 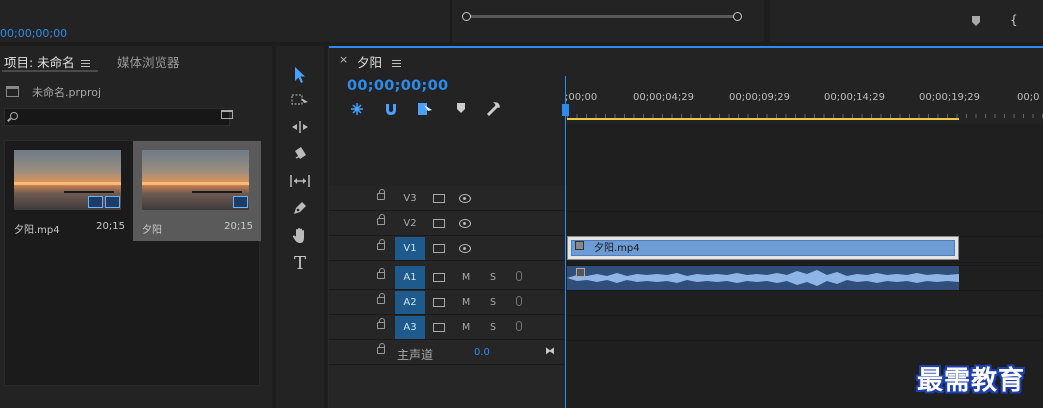 What do you see at coordinates (565, 242) in the screenshot?
I see `playhead-line` at bounding box center [565, 242].